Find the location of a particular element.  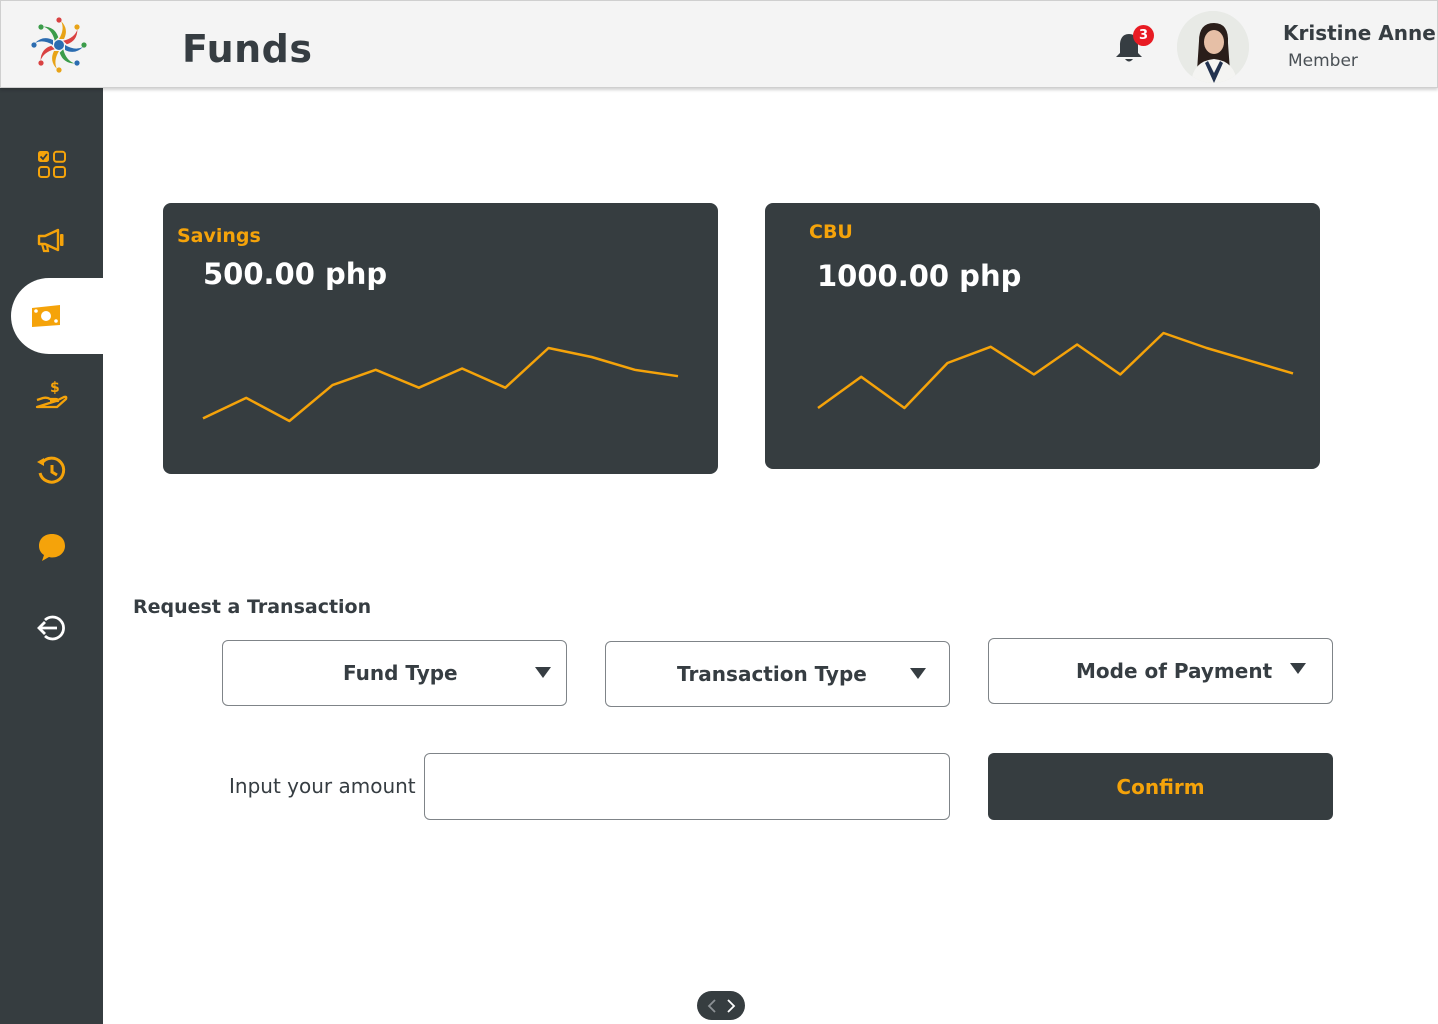

sidebar: $ is located at coordinates (51, 556).